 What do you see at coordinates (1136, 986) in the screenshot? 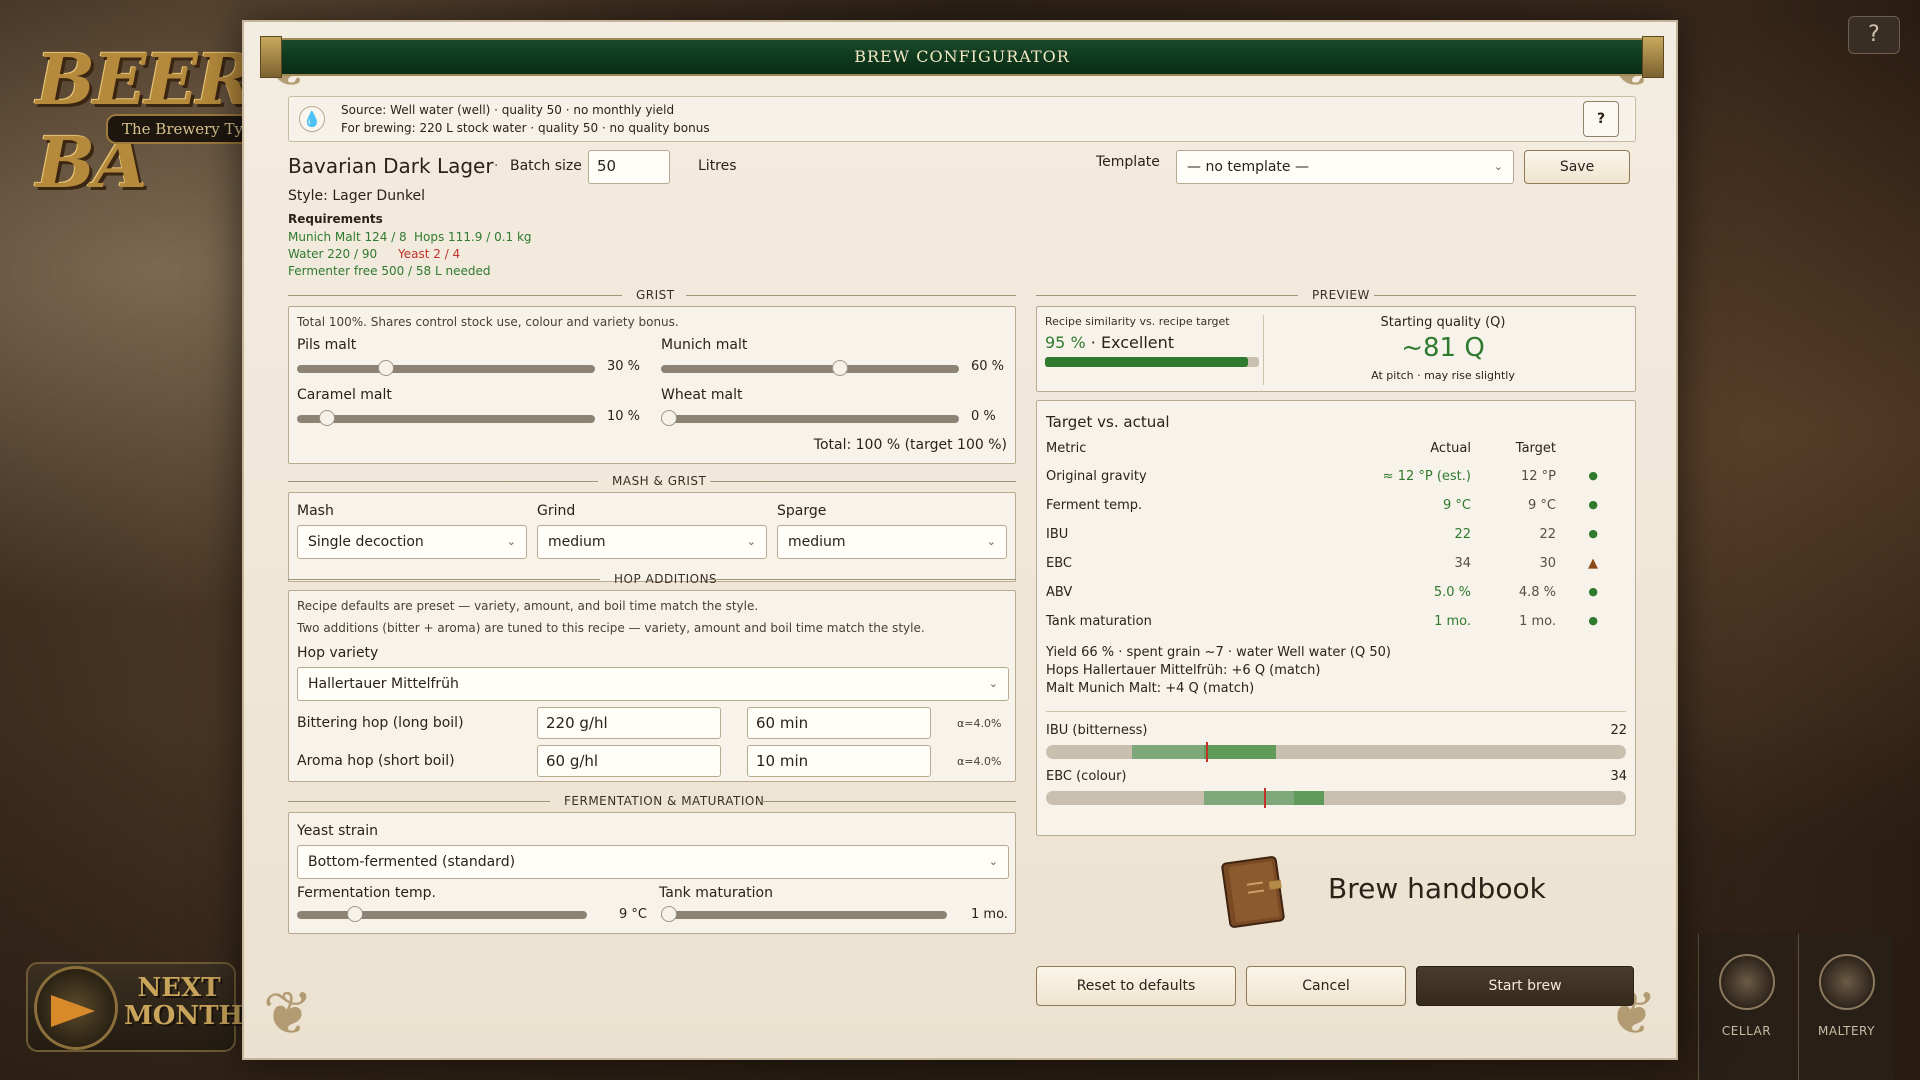
I see `reset-defaults-button: Reset to defaults` at bounding box center [1136, 986].